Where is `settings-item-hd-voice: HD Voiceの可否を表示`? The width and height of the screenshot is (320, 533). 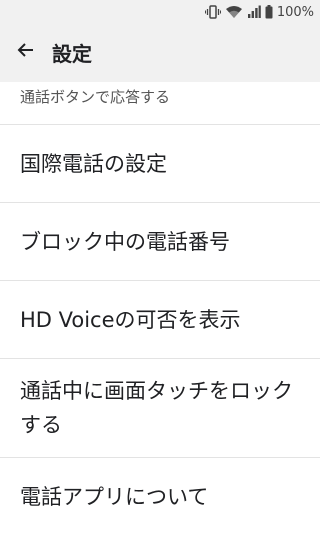
settings-item-hd-voice: HD Voiceの可否を表示 is located at coordinates (160, 319).